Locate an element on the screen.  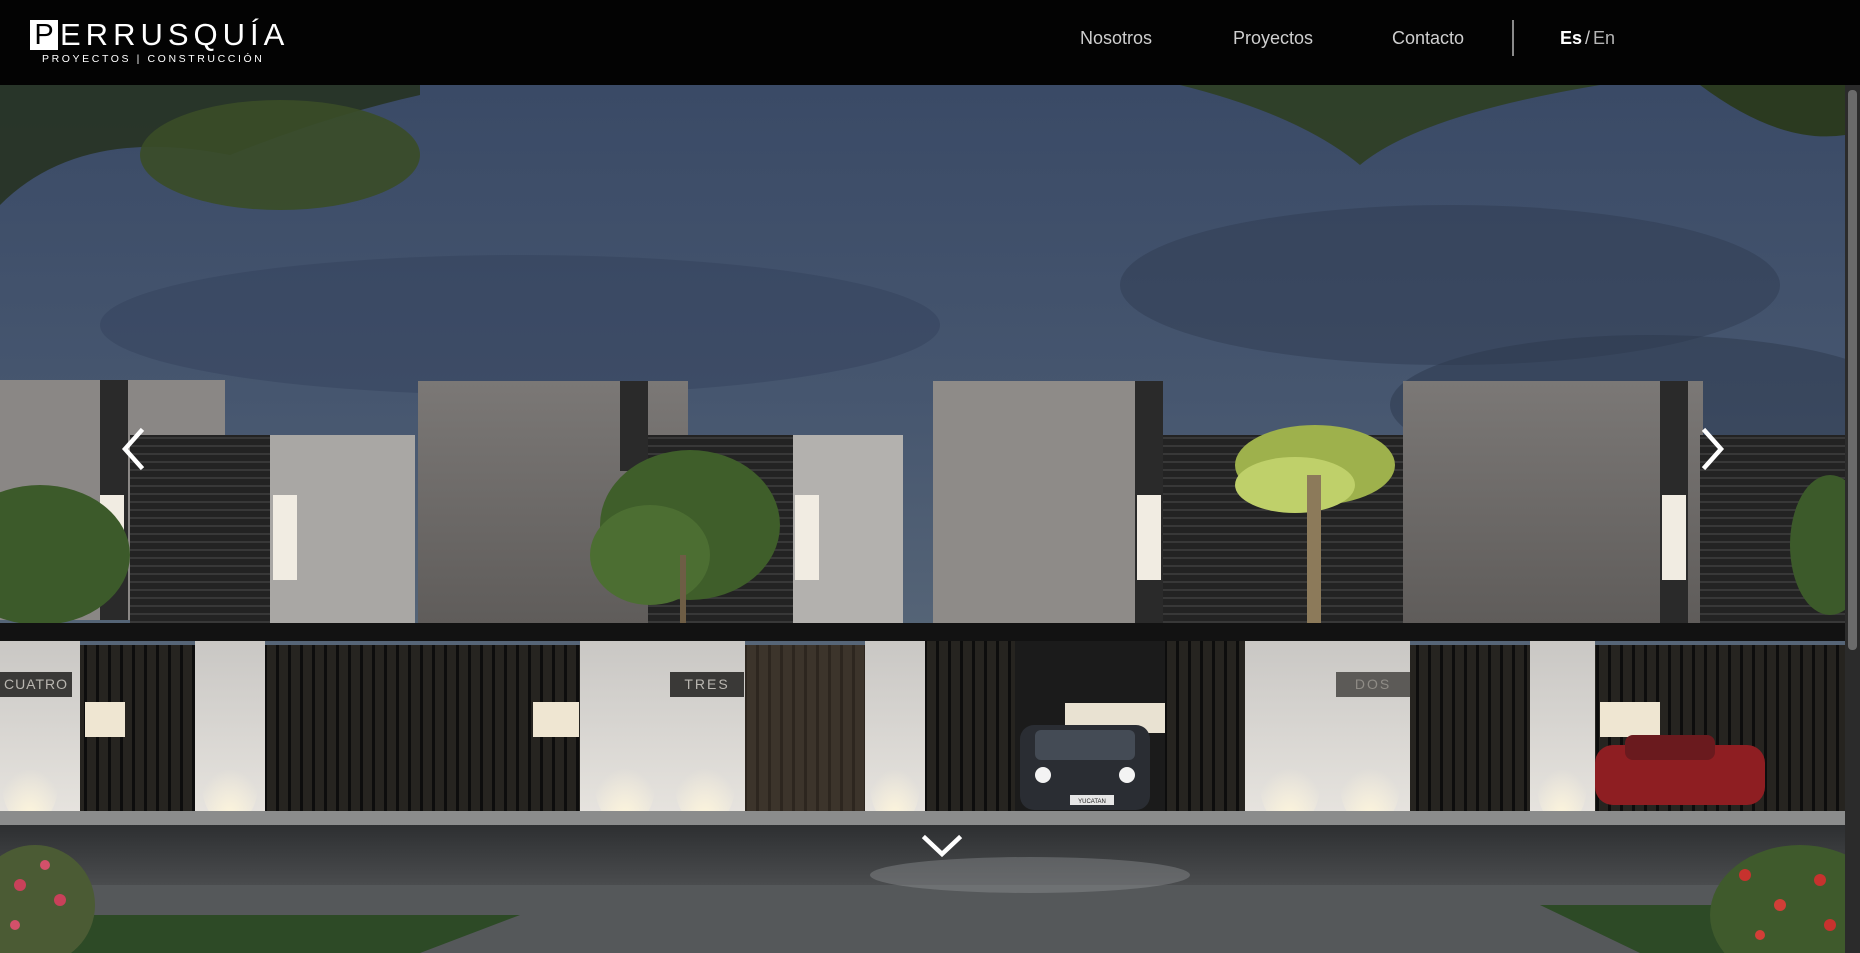
sign-cuatro: CUATRO is located at coordinates (36, 684).